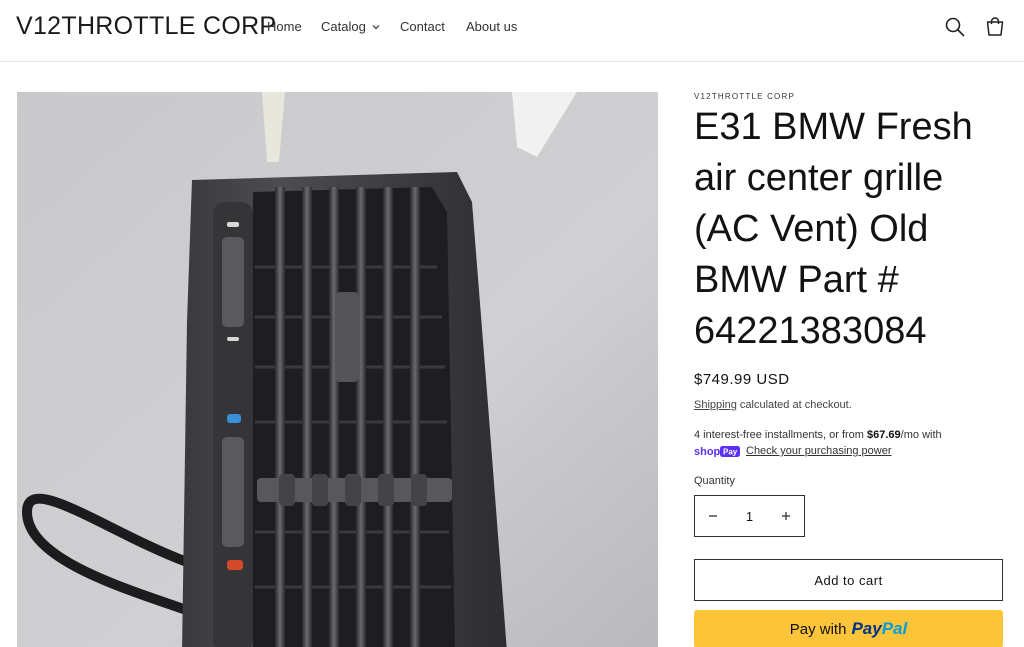 The width and height of the screenshot is (1024, 647). What do you see at coordinates (707, 451) in the screenshot?
I see `svg-text: shop` at bounding box center [707, 451].